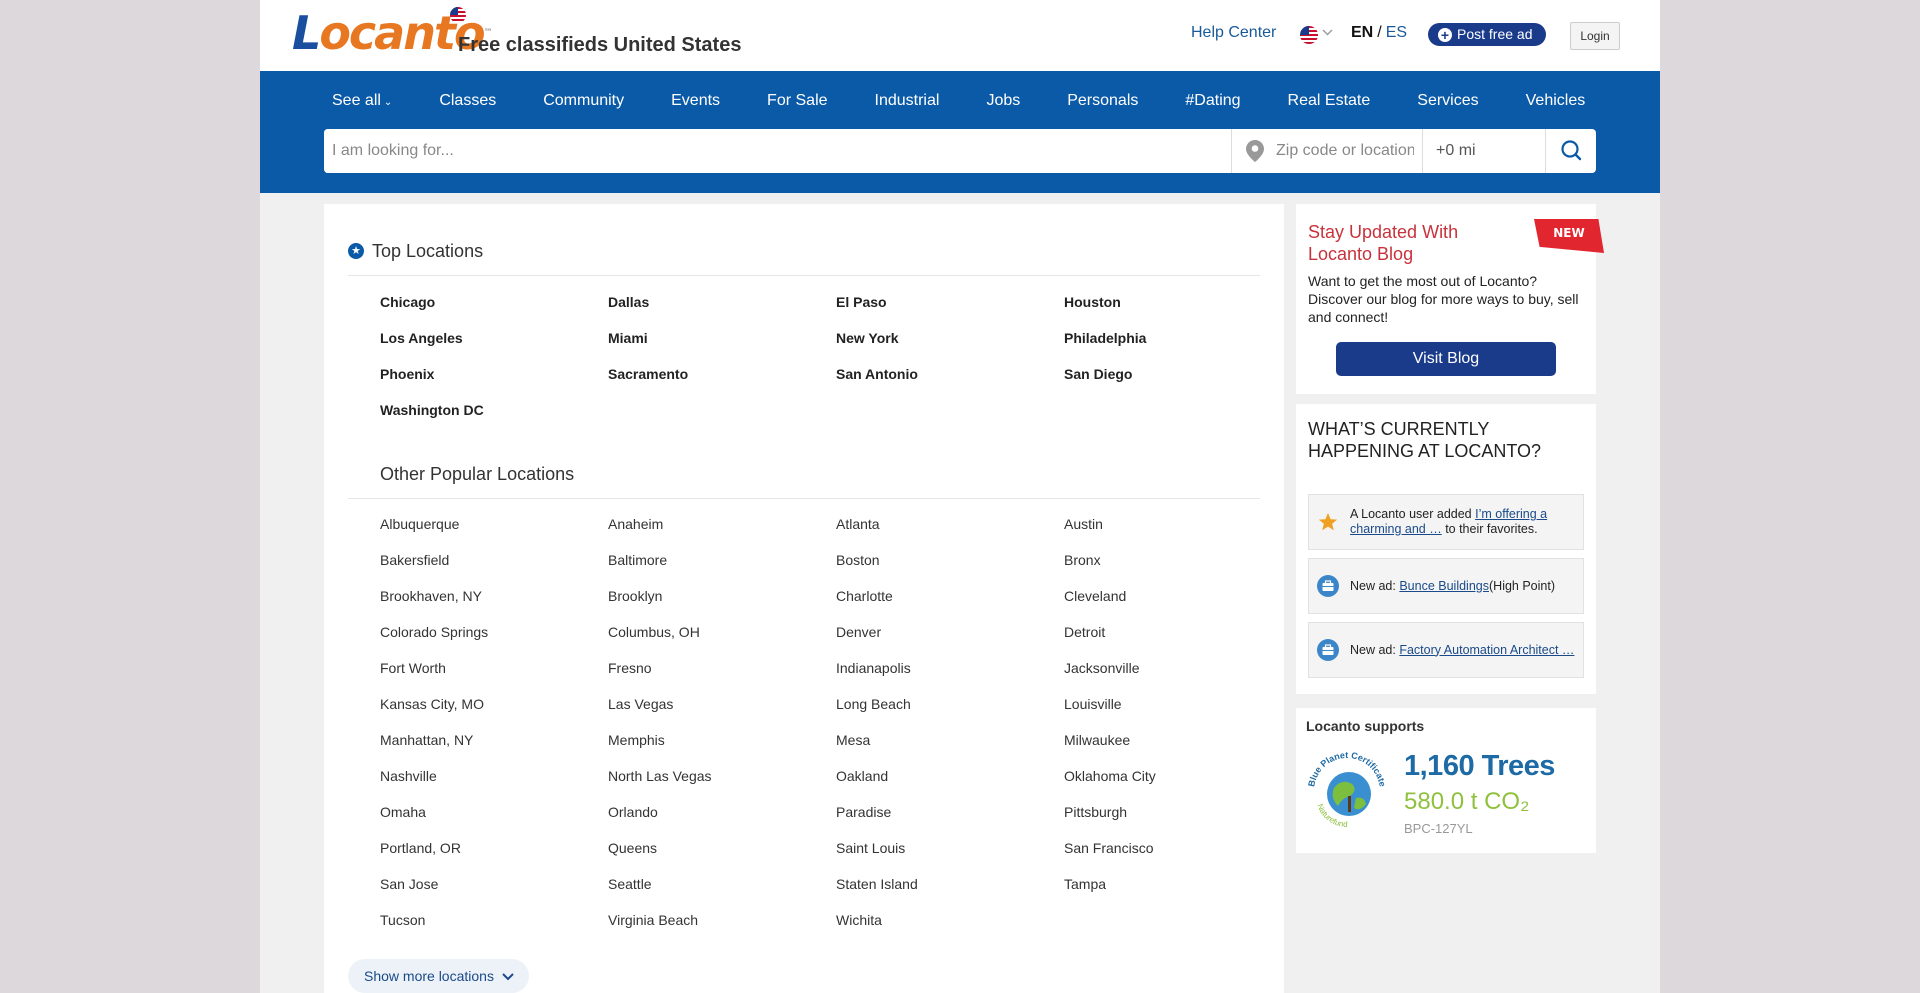  I want to click on location-link: Charlotte, so click(950, 604).